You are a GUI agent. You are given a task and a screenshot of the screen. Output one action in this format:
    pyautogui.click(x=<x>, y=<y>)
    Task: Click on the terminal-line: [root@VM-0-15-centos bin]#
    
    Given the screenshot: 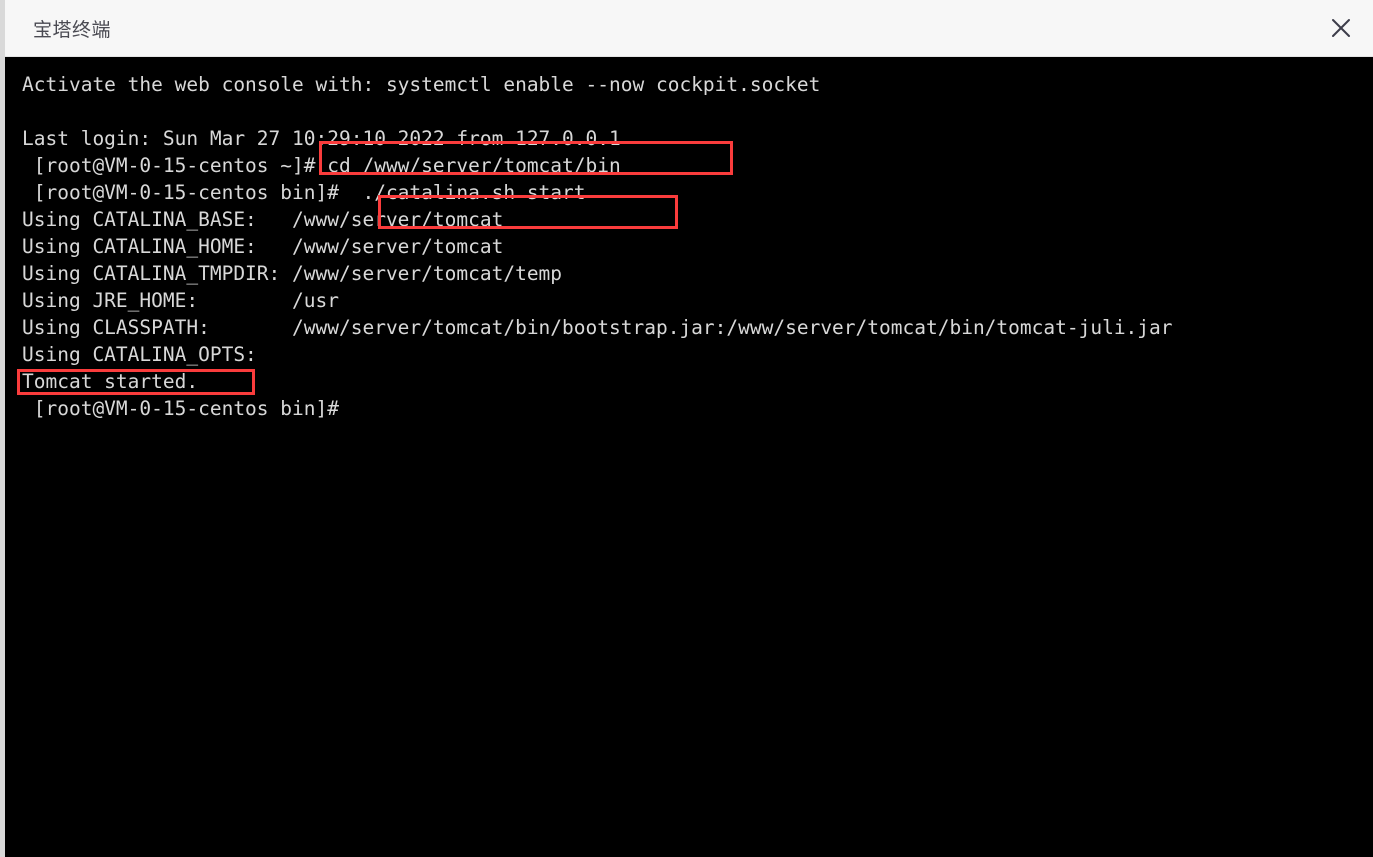 What is the action you would take?
    pyautogui.click(x=180, y=408)
    